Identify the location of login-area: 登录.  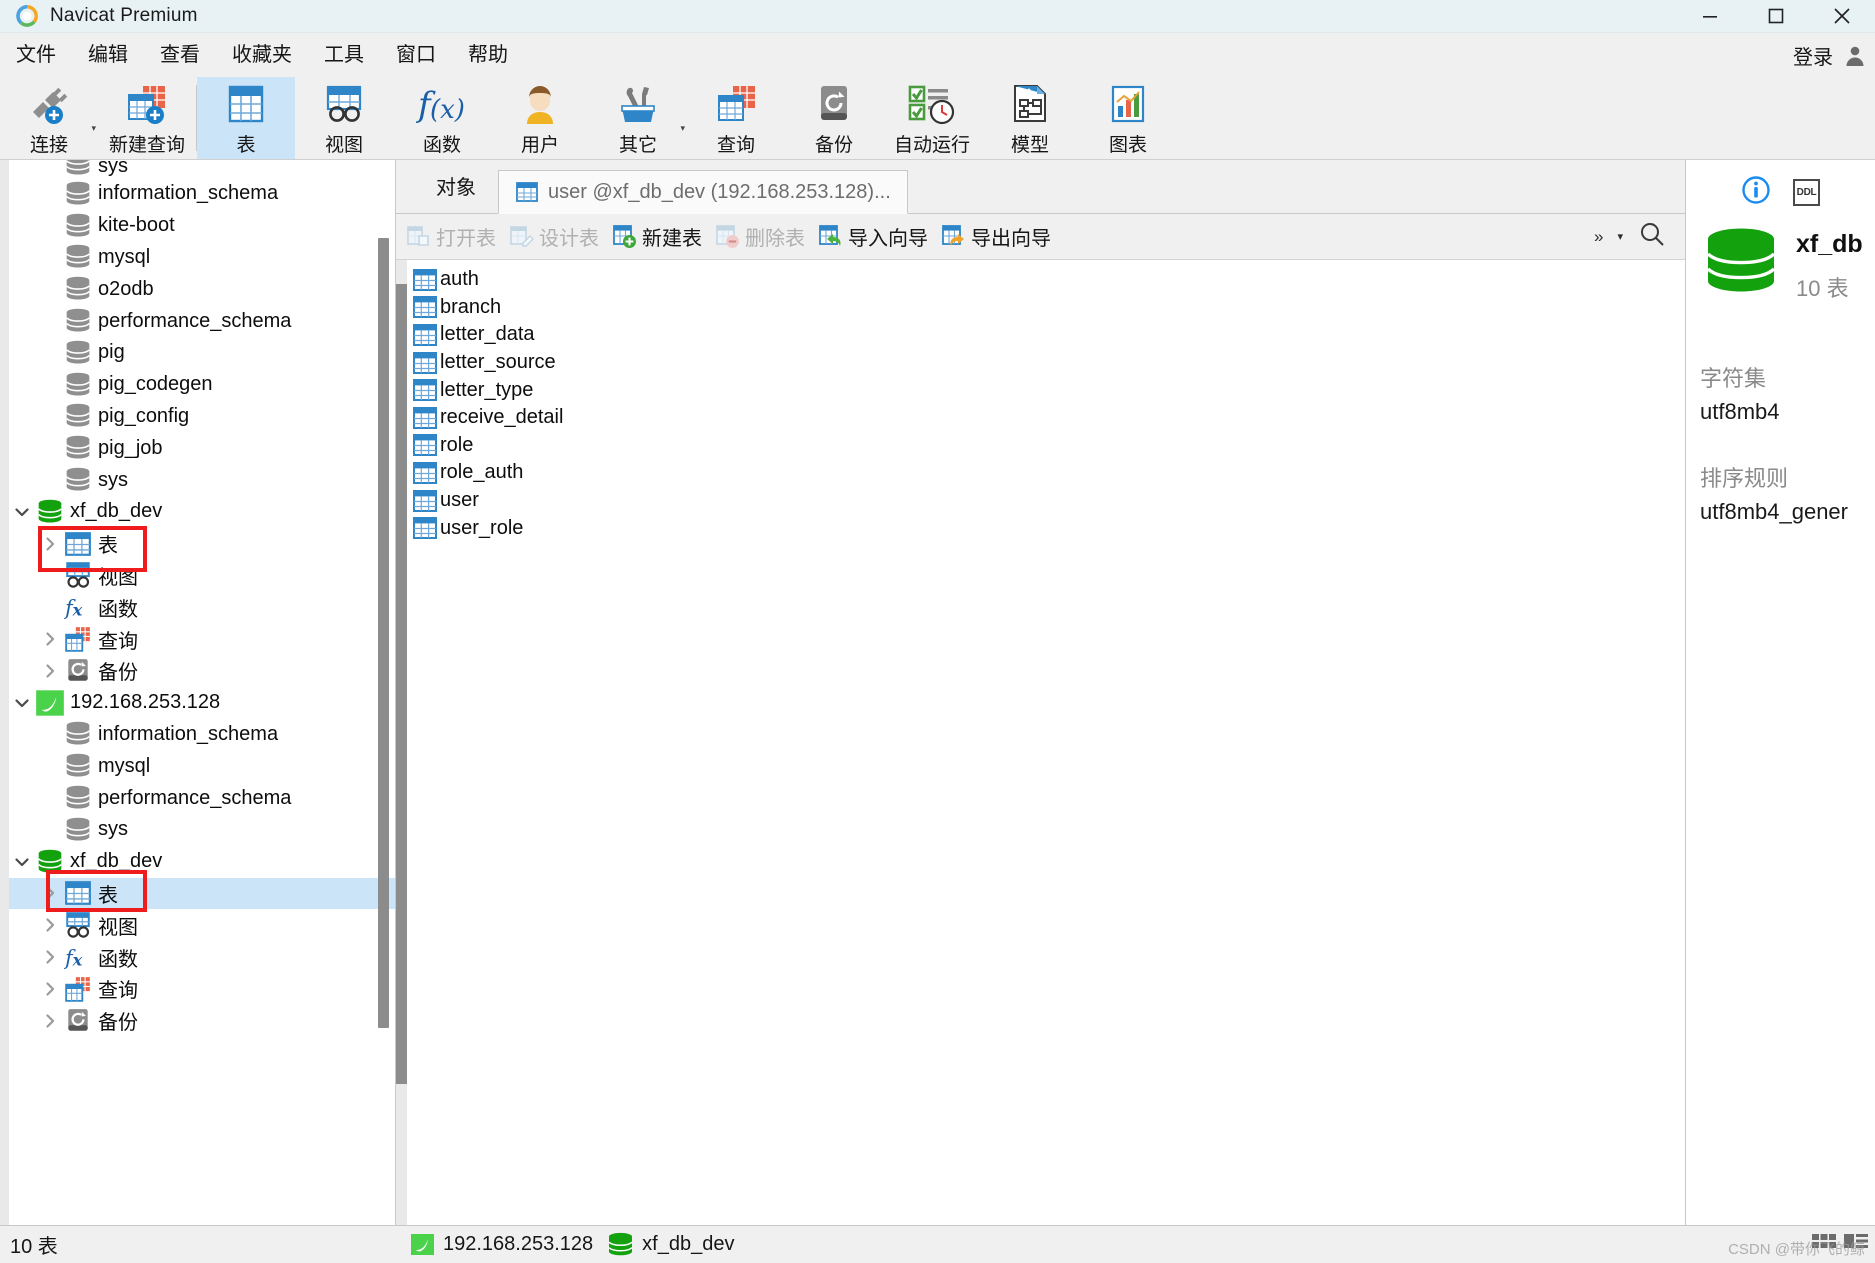
(1829, 55).